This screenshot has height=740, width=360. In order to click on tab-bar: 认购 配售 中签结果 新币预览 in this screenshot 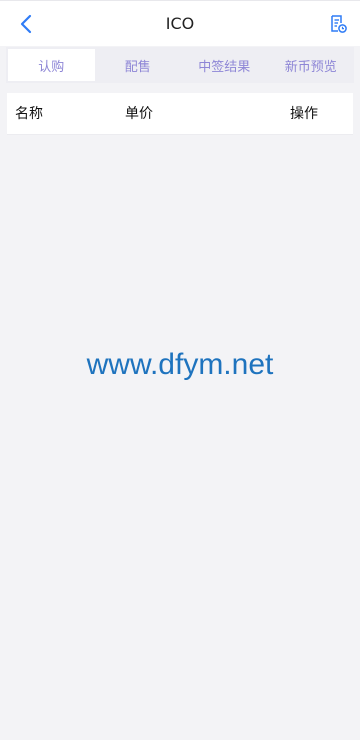, I will do `click(180, 65)`.